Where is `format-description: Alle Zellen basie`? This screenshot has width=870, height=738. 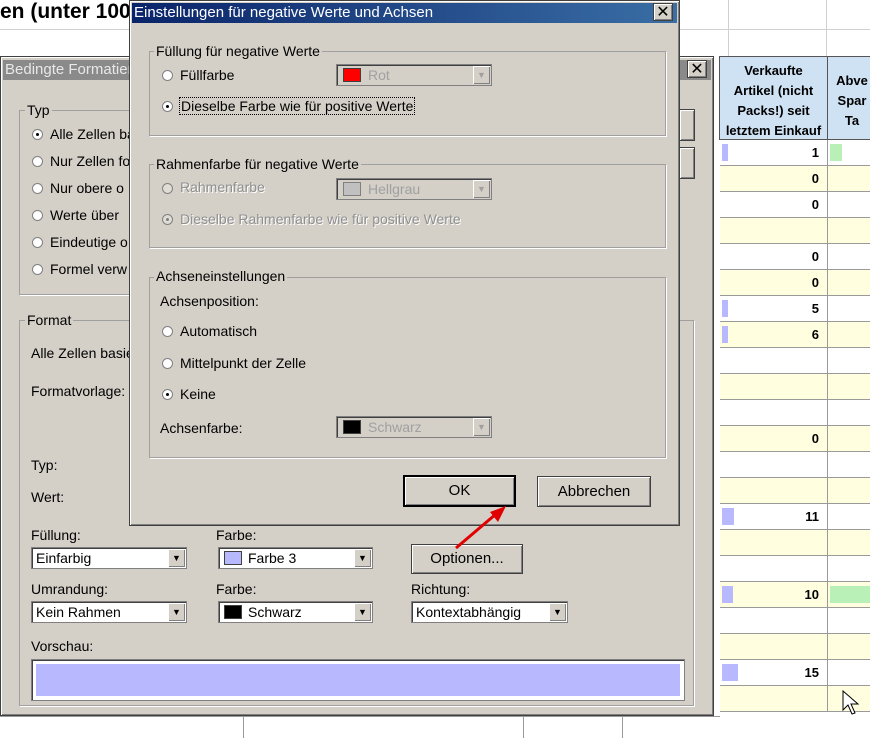
format-description: Alle Zellen basie is located at coordinates (82, 353).